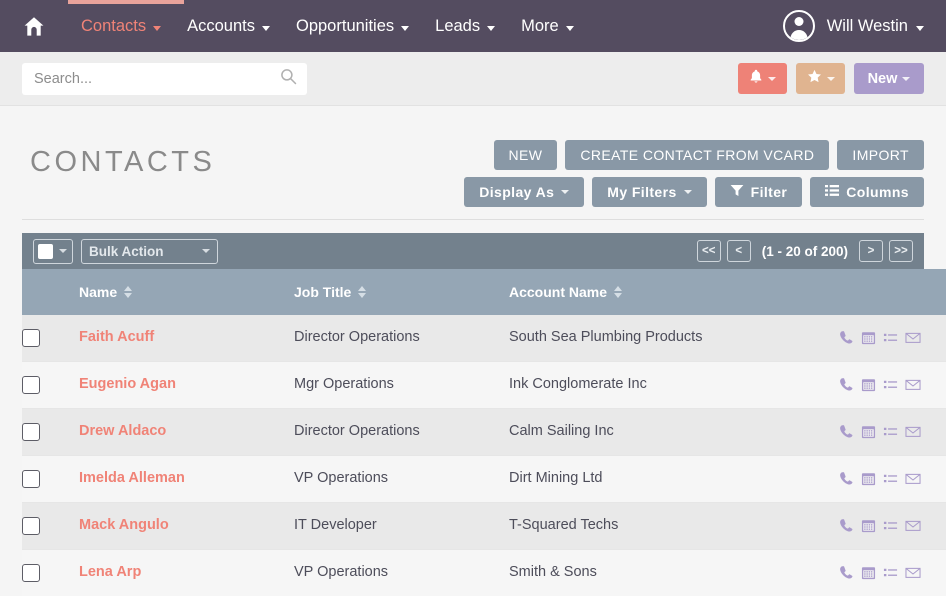 Image resolution: width=946 pixels, height=596 pixels. What do you see at coordinates (820, 78) in the screenshot?
I see `favorites-button` at bounding box center [820, 78].